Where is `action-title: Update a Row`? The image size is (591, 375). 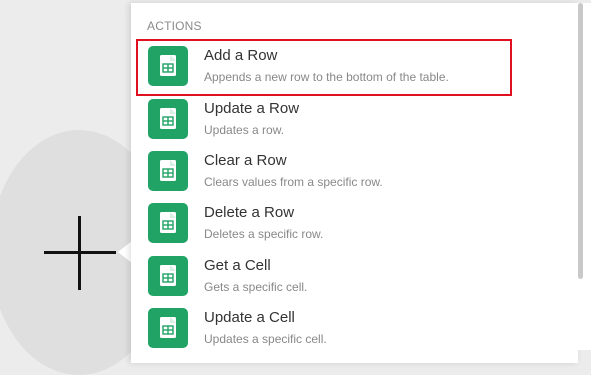 action-title: Update a Row is located at coordinates (252, 108).